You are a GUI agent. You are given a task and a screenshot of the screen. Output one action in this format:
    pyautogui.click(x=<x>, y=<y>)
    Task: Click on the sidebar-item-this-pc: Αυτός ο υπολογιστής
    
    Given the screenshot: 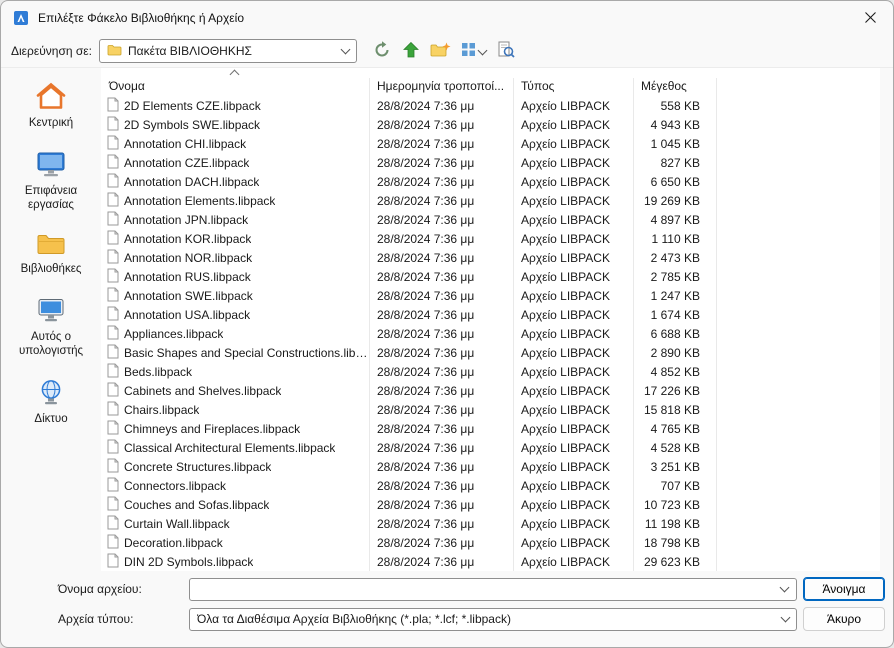 What is the action you would take?
    pyautogui.click(x=51, y=328)
    